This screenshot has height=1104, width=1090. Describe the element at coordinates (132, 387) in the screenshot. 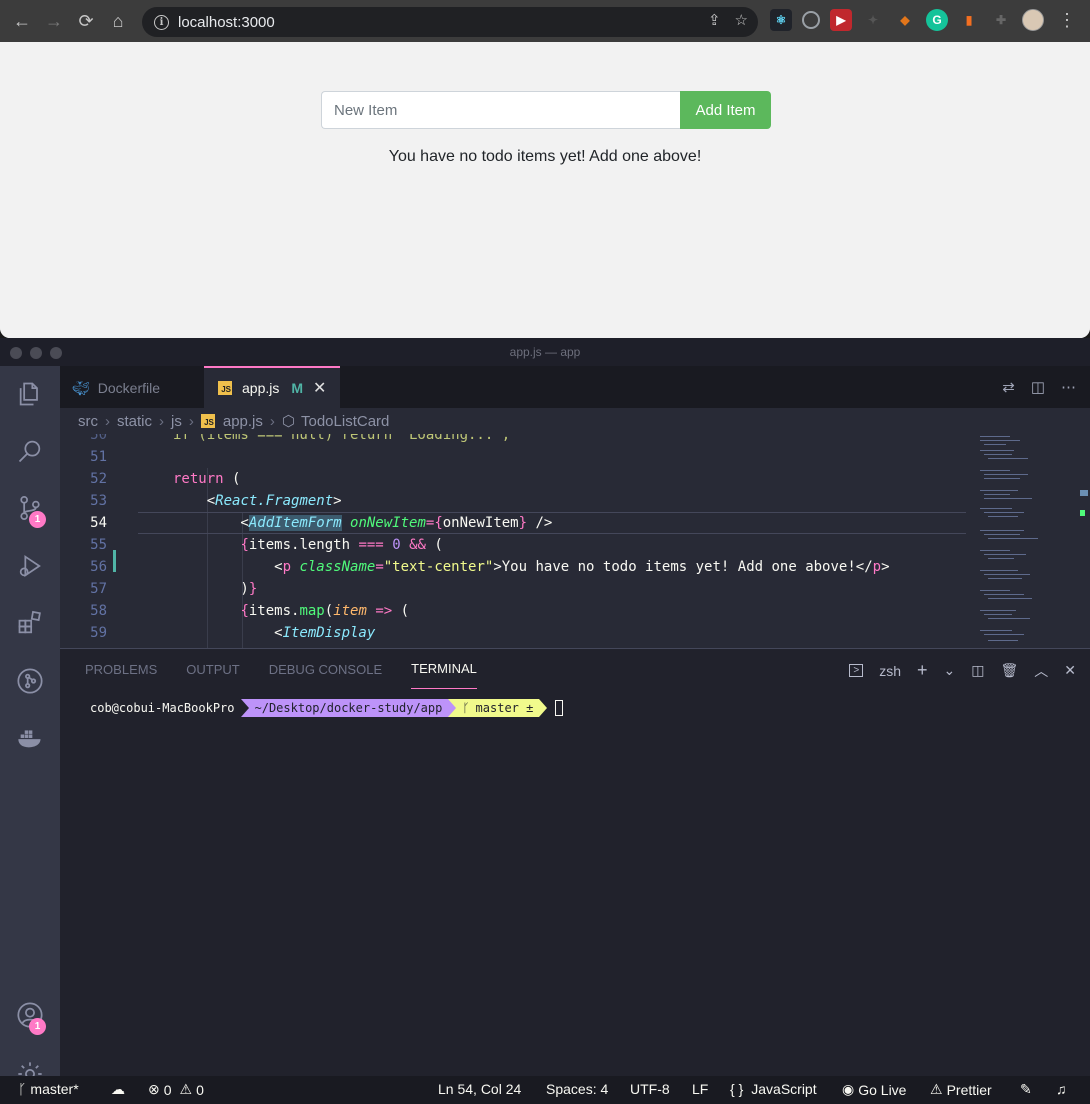

I see `tab-dockerfile: 🐳︎ Dockerfile` at that location.